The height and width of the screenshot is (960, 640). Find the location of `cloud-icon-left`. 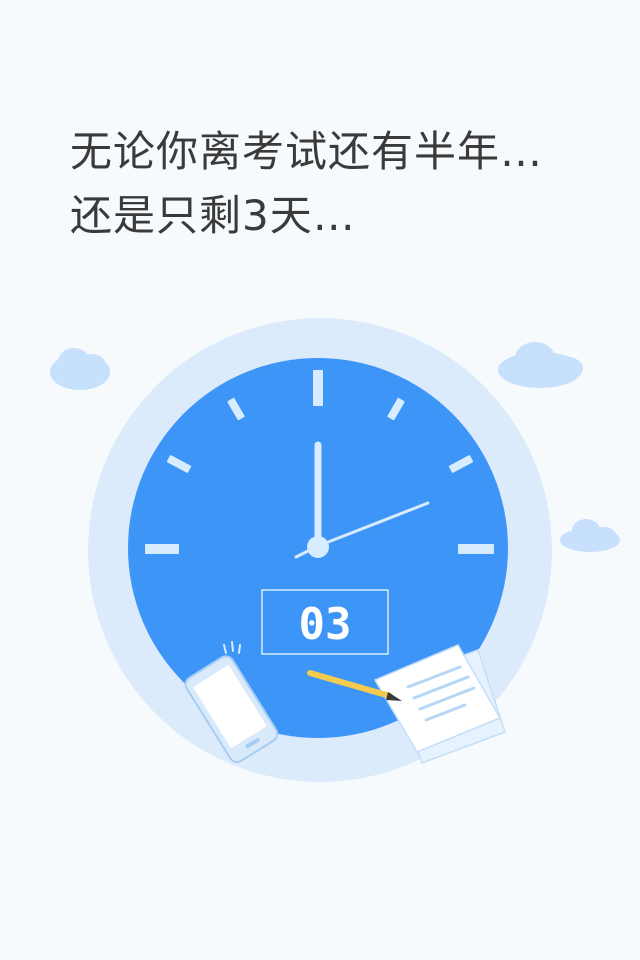

cloud-icon-left is located at coordinates (80, 369).